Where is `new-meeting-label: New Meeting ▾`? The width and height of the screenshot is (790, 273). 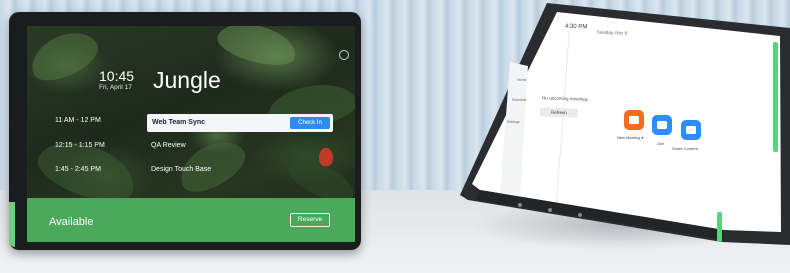 new-meeting-label: New Meeting ▾ is located at coordinates (630, 137).